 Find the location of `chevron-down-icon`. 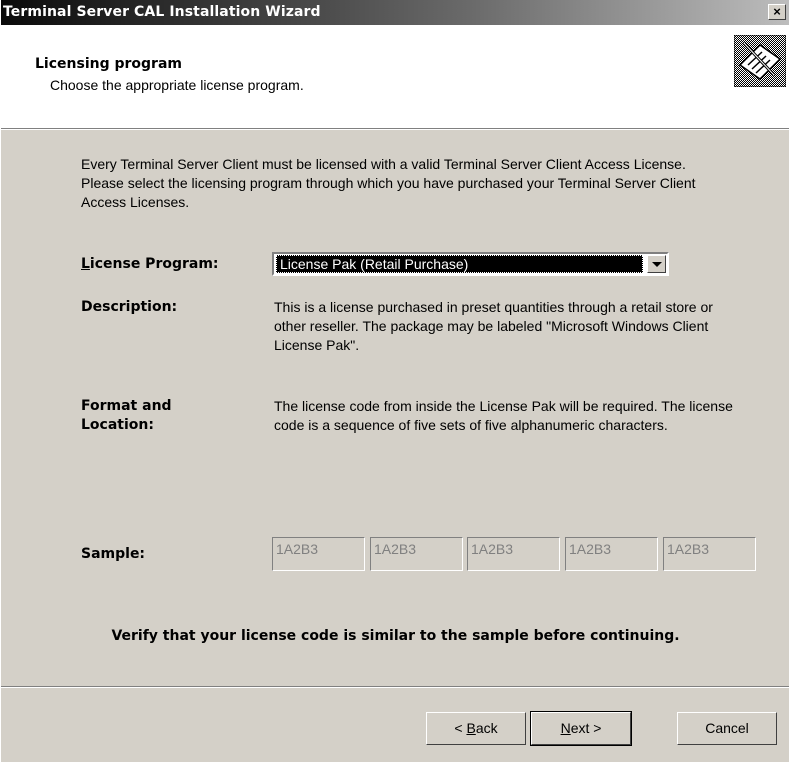

chevron-down-icon is located at coordinates (656, 264).